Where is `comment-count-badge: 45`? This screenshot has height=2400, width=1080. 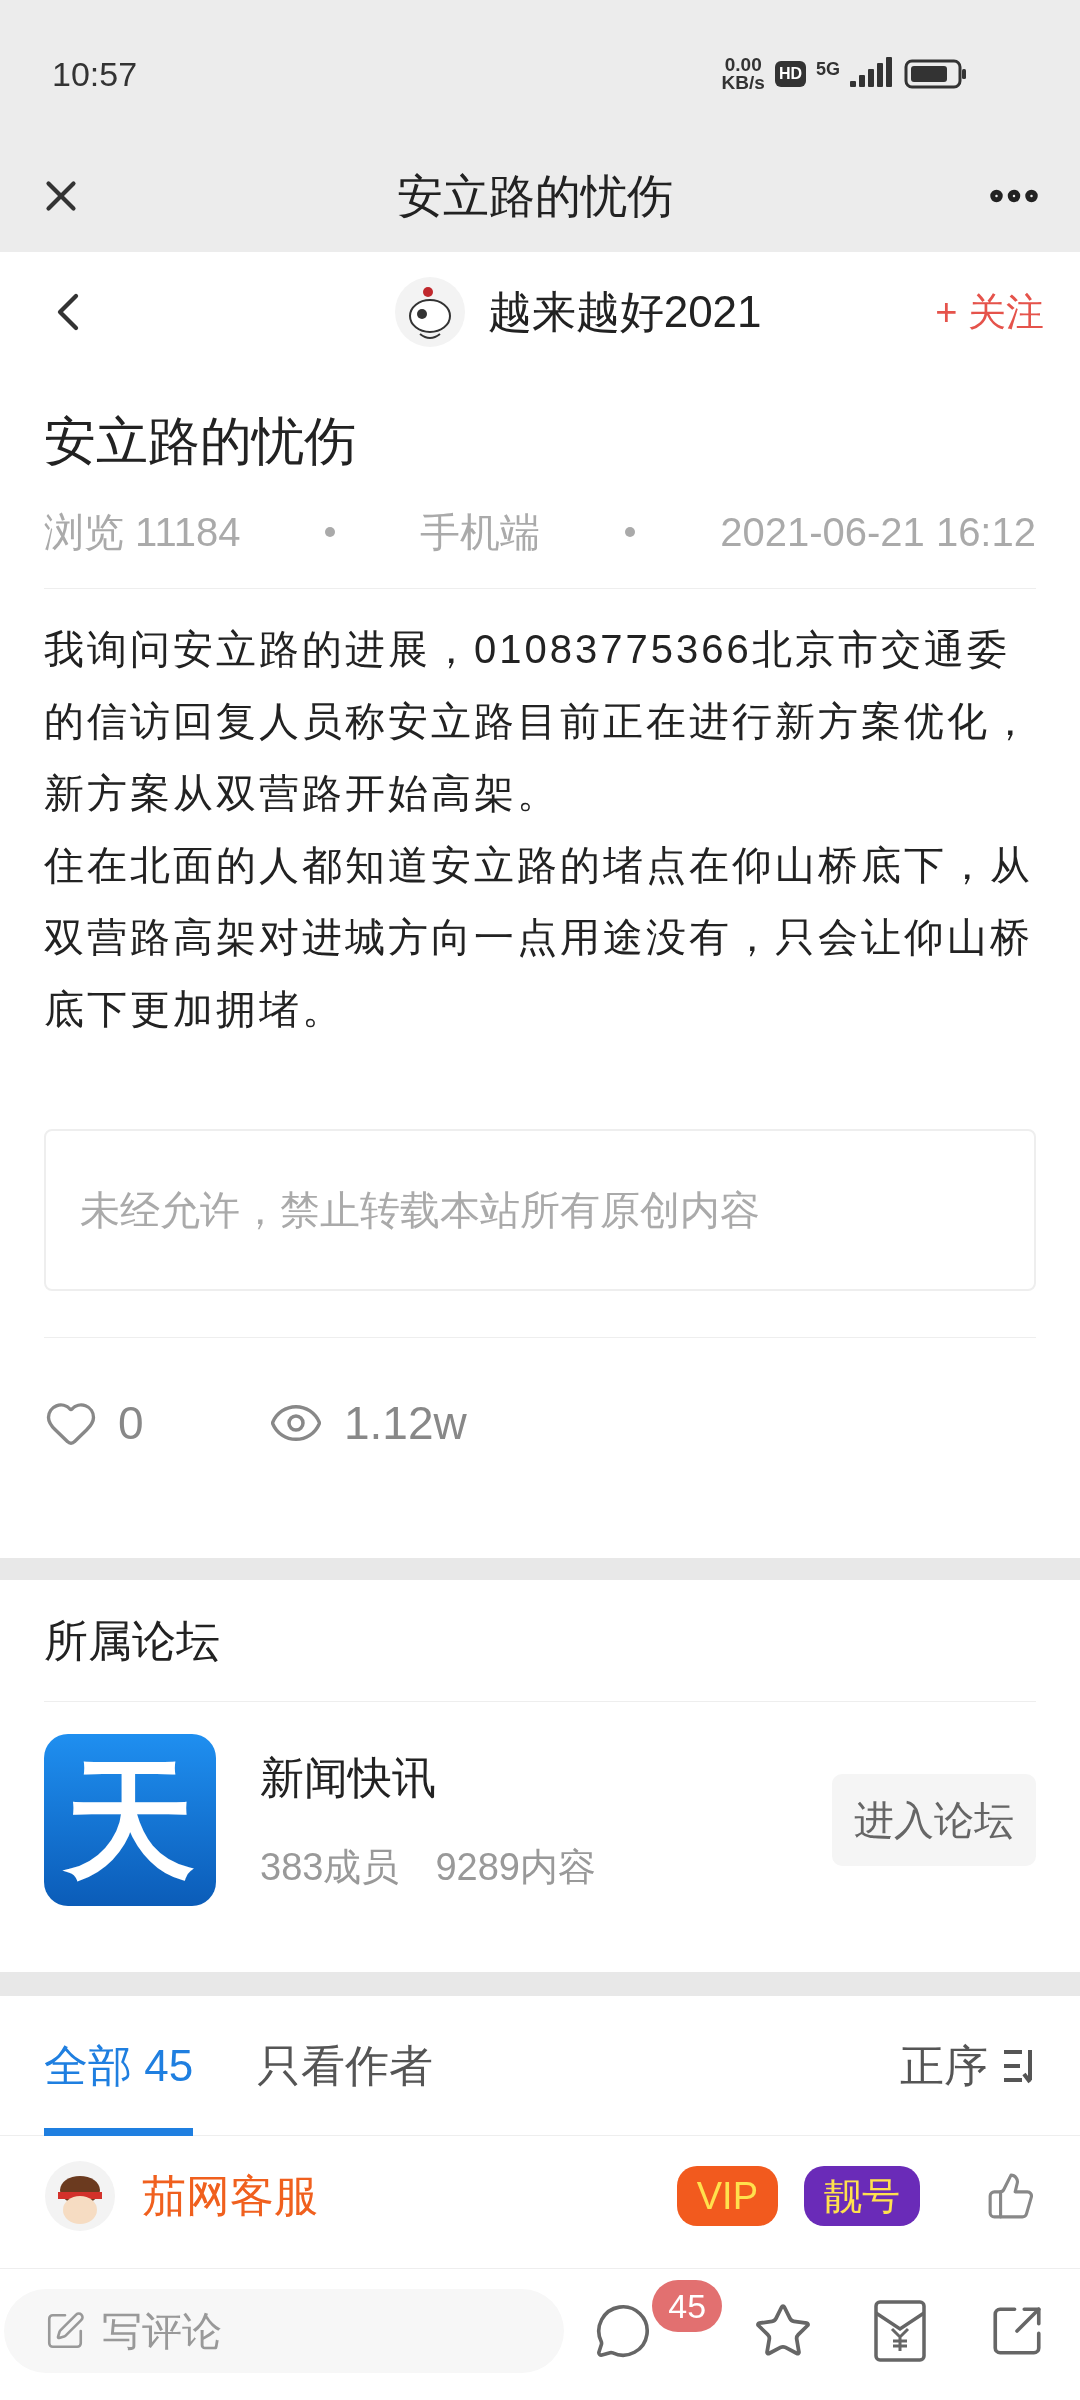
comment-count-badge: 45 is located at coordinates (687, 2305).